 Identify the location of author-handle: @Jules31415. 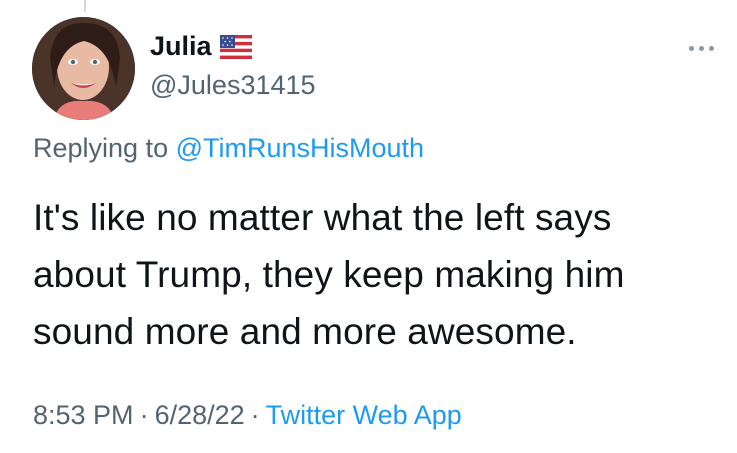
(233, 85).